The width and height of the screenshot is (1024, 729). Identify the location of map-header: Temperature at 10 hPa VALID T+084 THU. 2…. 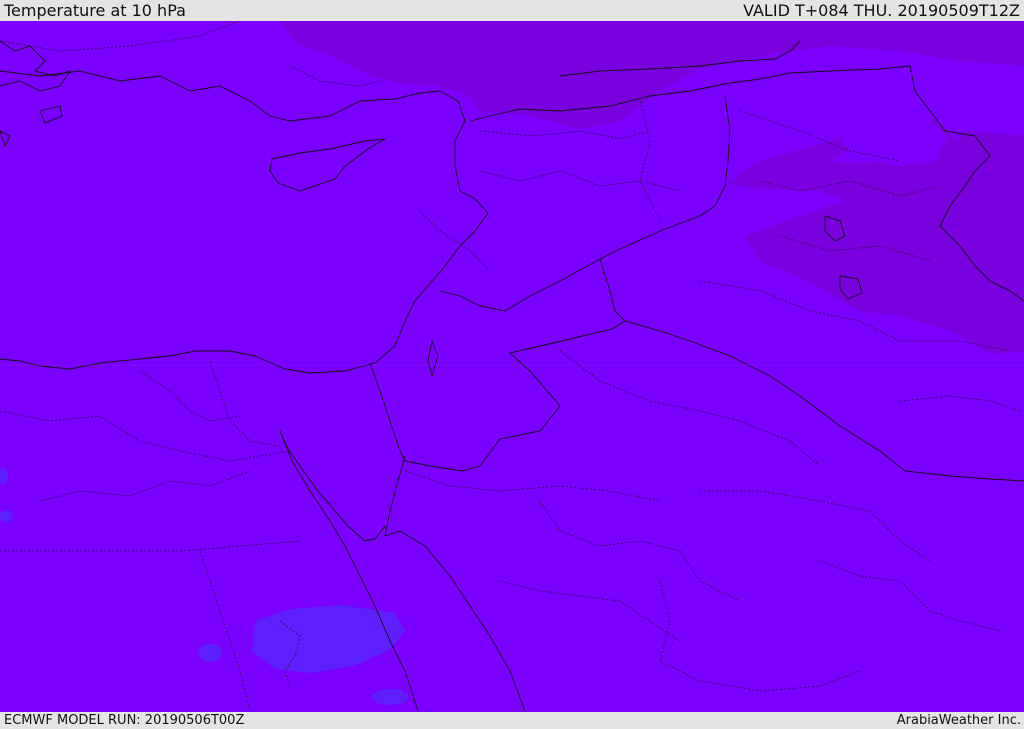
(512, 10).